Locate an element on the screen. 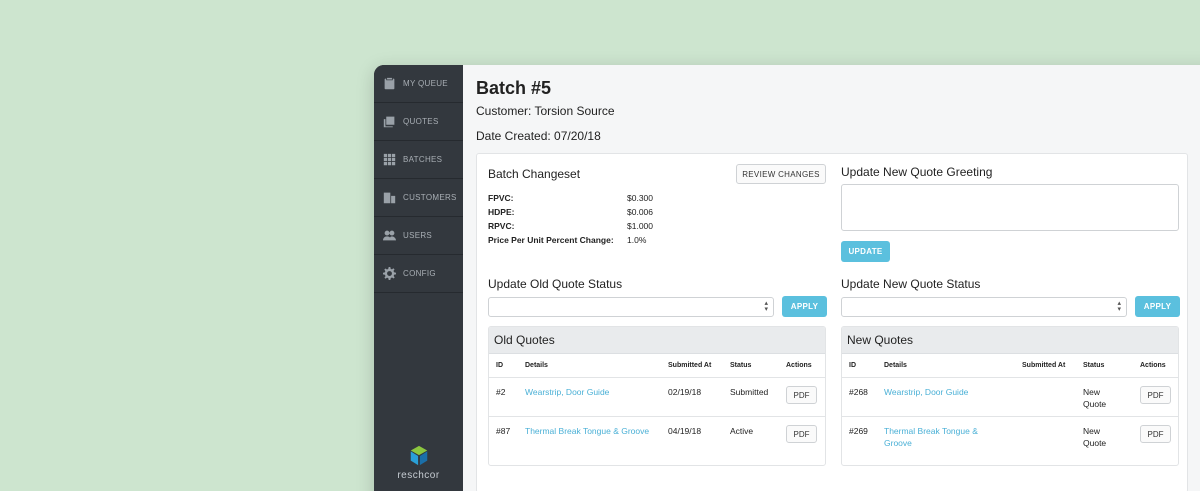  sidebar-item-label: CUSTOMERS is located at coordinates (430, 197).